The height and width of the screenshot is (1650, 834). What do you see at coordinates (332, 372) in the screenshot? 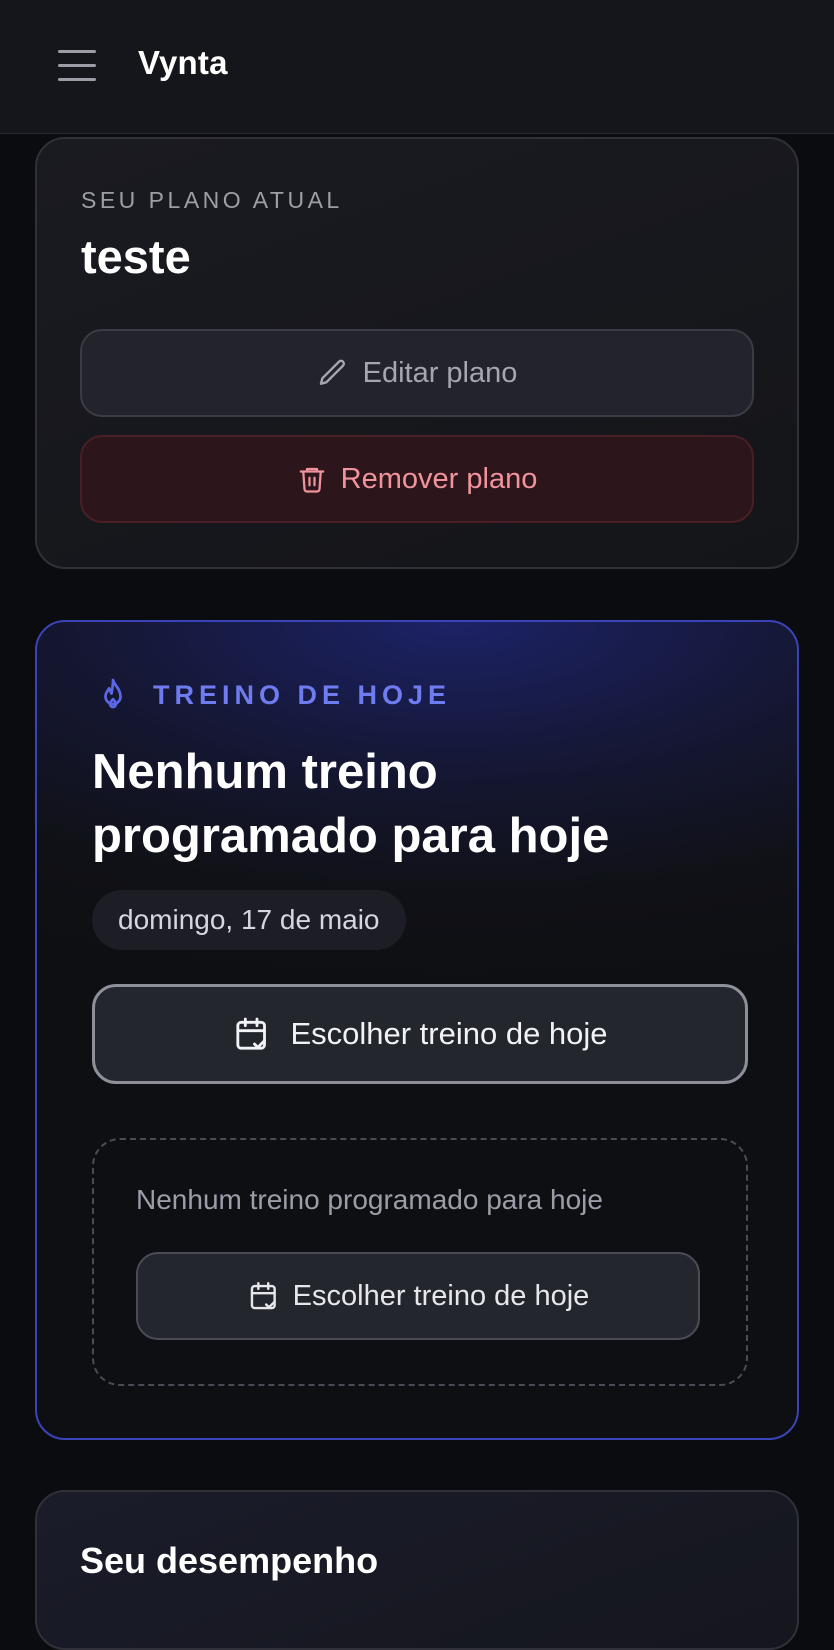
I see `pencil-icon` at bounding box center [332, 372].